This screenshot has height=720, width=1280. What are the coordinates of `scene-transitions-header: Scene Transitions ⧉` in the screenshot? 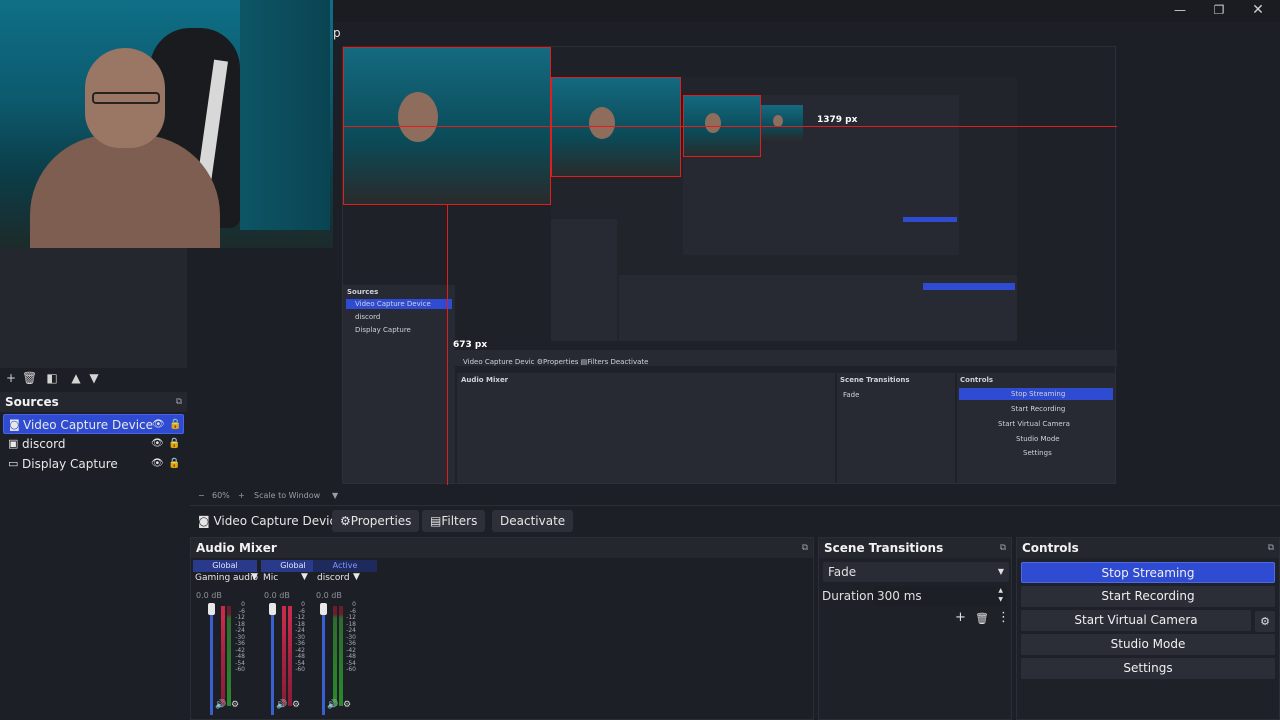 It's located at (915, 548).